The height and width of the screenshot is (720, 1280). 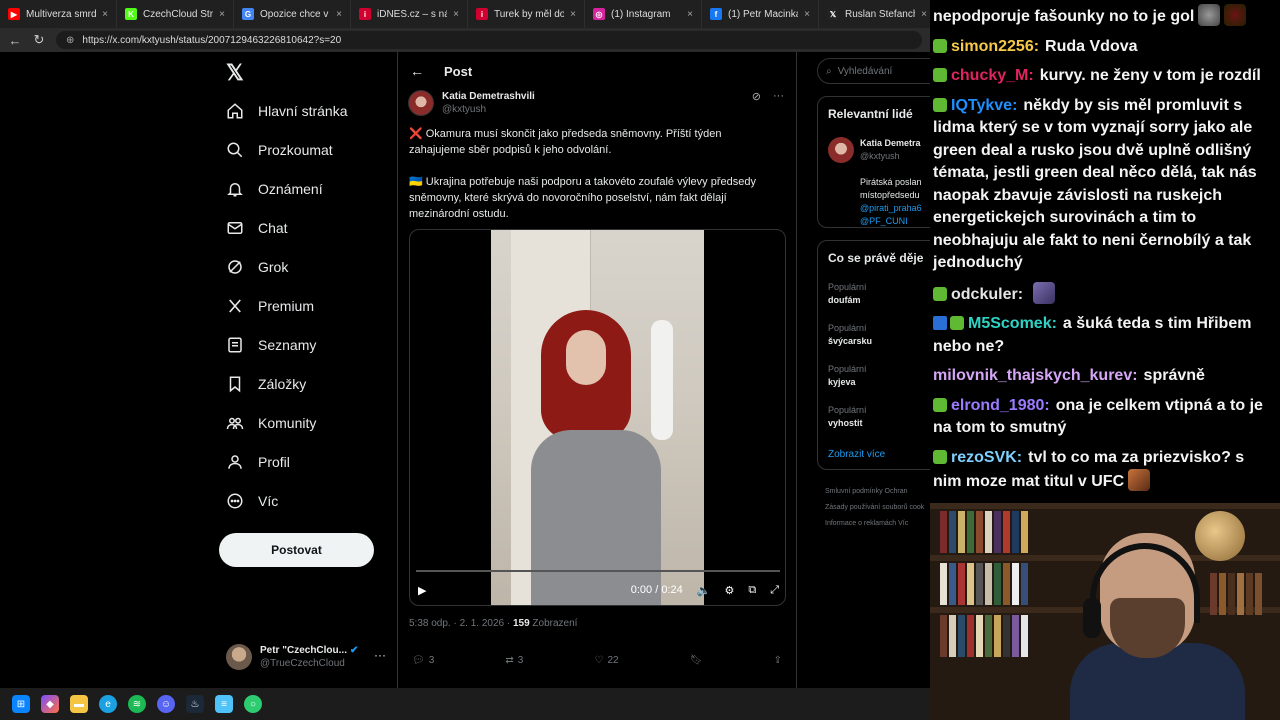 I want to click on footer-link: Smluvní podmínky Ochran, so click(x=866, y=491).